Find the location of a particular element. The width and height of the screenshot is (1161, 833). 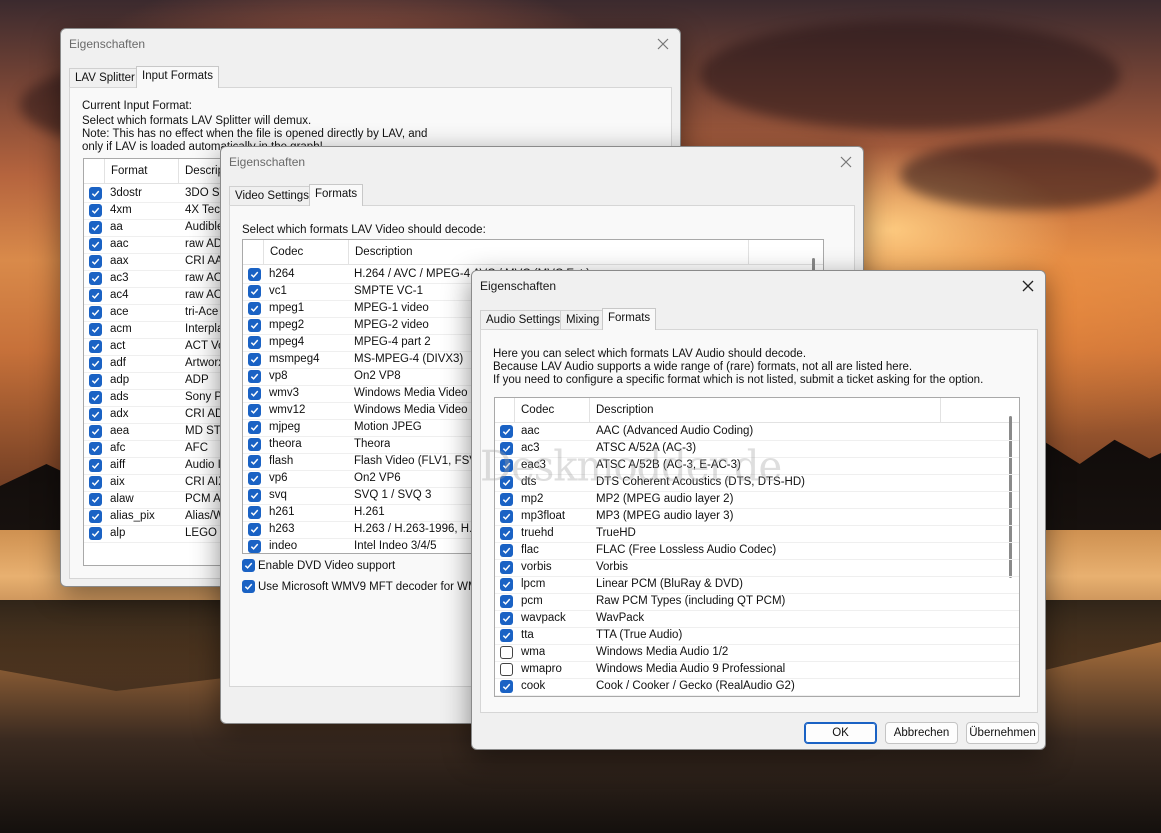

list-row: dts DTS Coherent Acoustics (DTS, DTS-HD) is located at coordinates (757, 483).